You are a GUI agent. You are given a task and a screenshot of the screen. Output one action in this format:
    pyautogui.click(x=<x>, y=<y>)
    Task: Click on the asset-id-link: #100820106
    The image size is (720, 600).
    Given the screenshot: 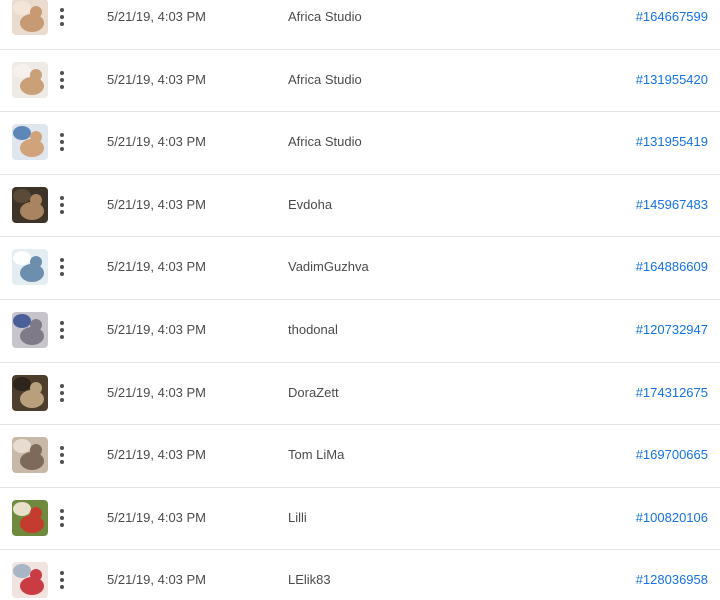 What is the action you would take?
    pyautogui.click(x=672, y=518)
    